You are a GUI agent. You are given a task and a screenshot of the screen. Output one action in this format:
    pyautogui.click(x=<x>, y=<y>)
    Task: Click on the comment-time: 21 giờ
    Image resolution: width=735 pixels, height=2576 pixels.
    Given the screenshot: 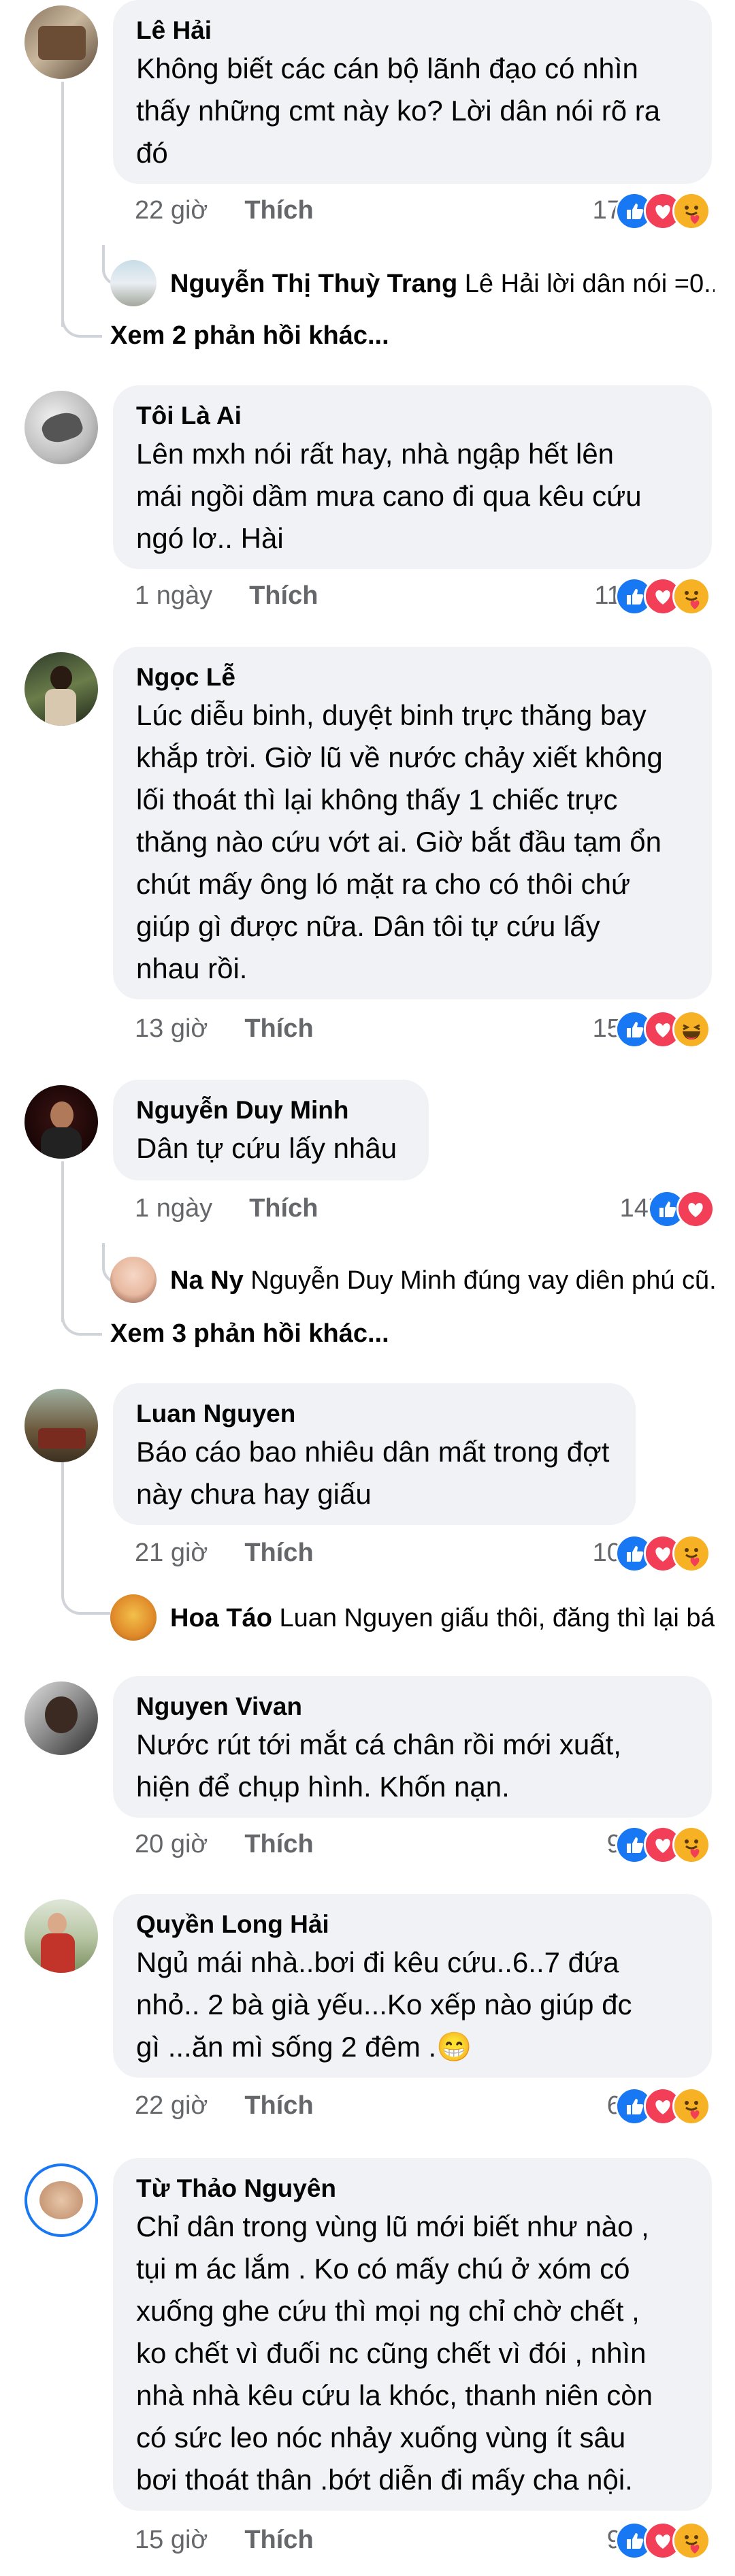 What is the action you would take?
    pyautogui.click(x=171, y=1553)
    